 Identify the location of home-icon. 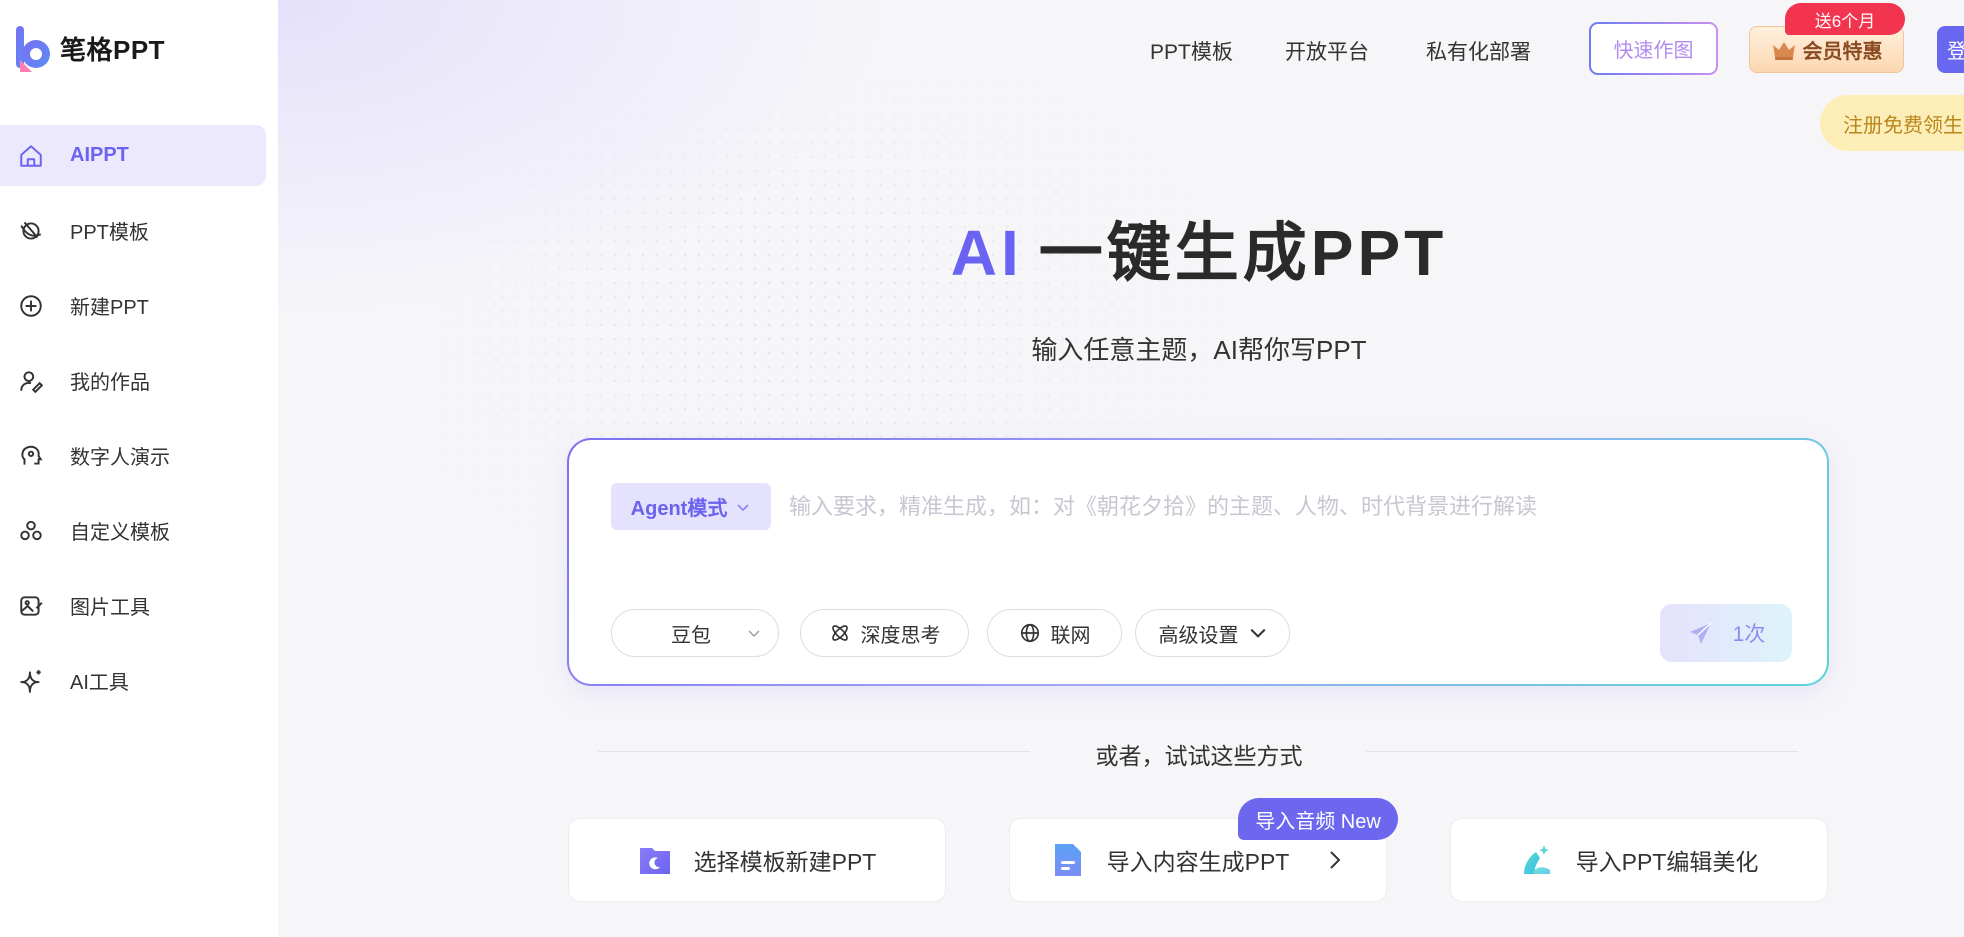
(31, 156).